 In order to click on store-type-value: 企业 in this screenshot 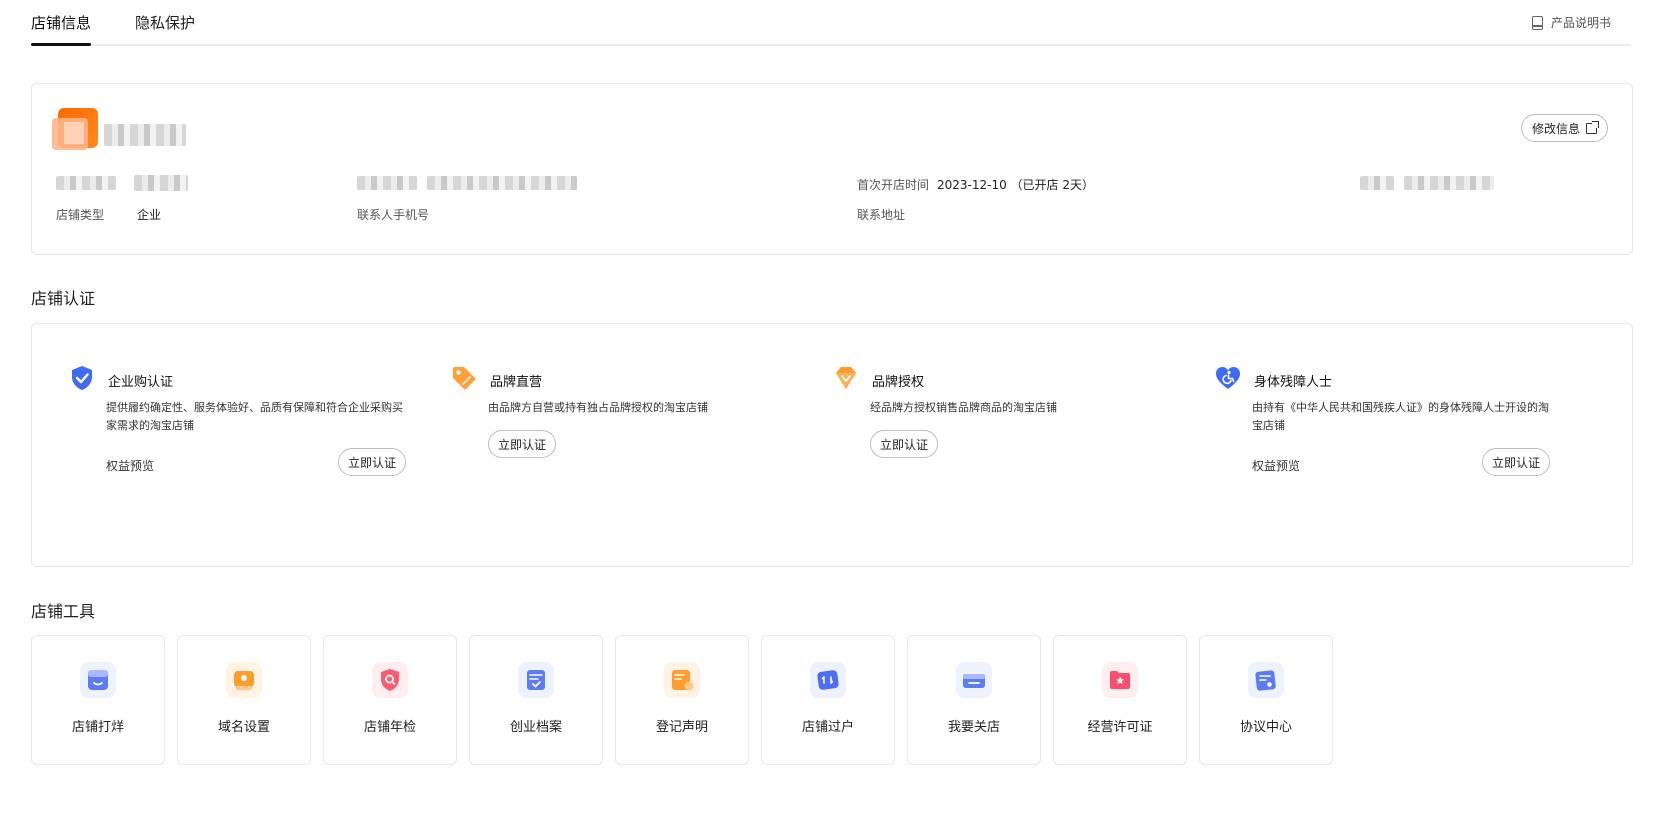, I will do `click(149, 215)`.